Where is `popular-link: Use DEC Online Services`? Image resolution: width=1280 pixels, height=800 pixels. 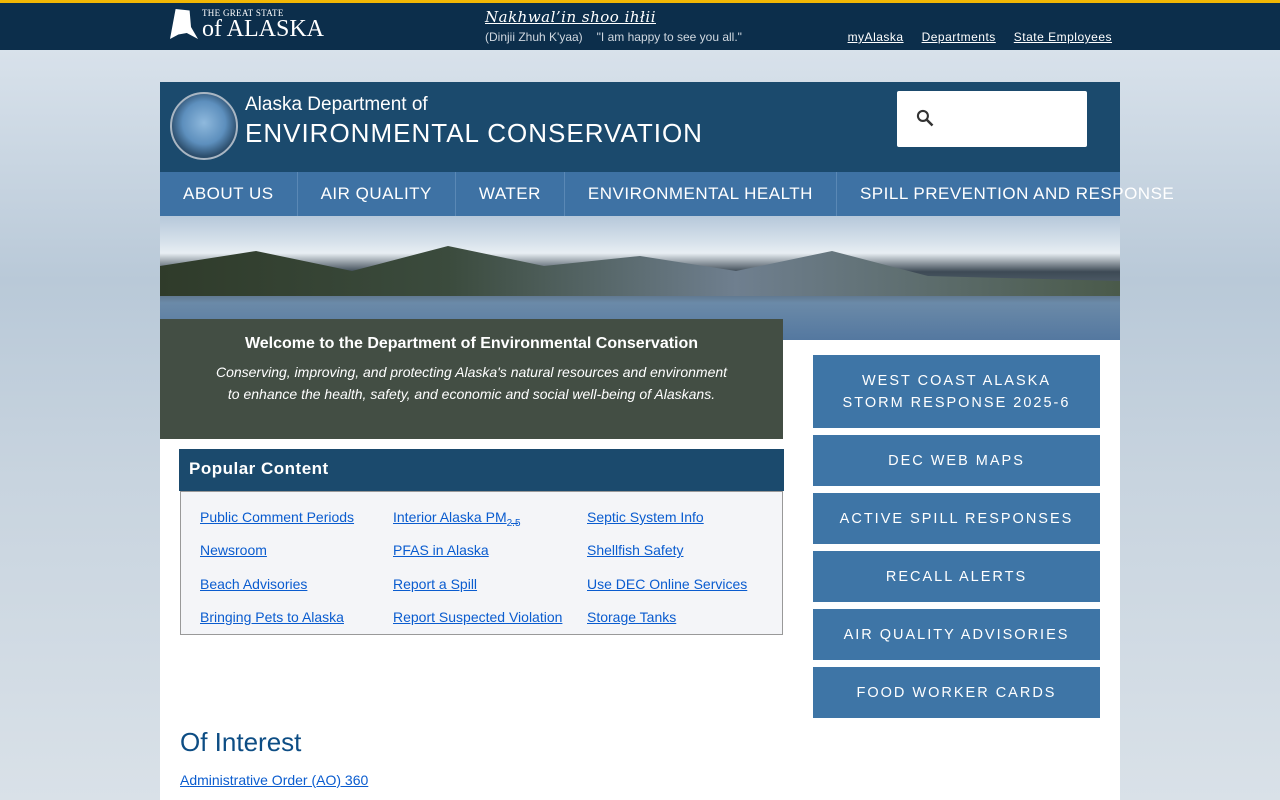
popular-link: Use DEC Online Services is located at coordinates (684, 586).